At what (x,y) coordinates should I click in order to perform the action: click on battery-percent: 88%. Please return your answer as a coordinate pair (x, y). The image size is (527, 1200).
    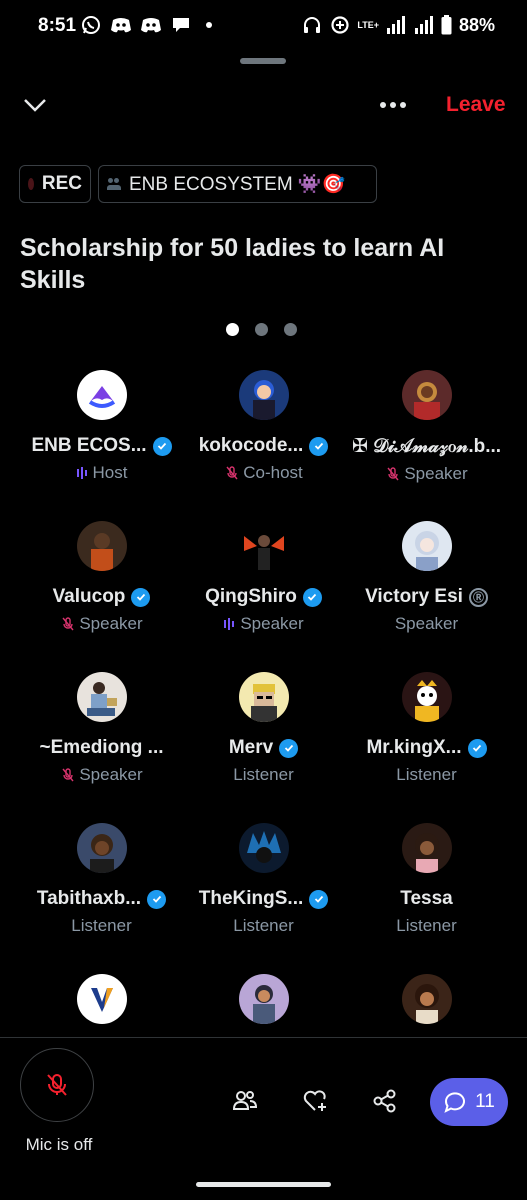
    Looking at the image, I should click on (476, 24).